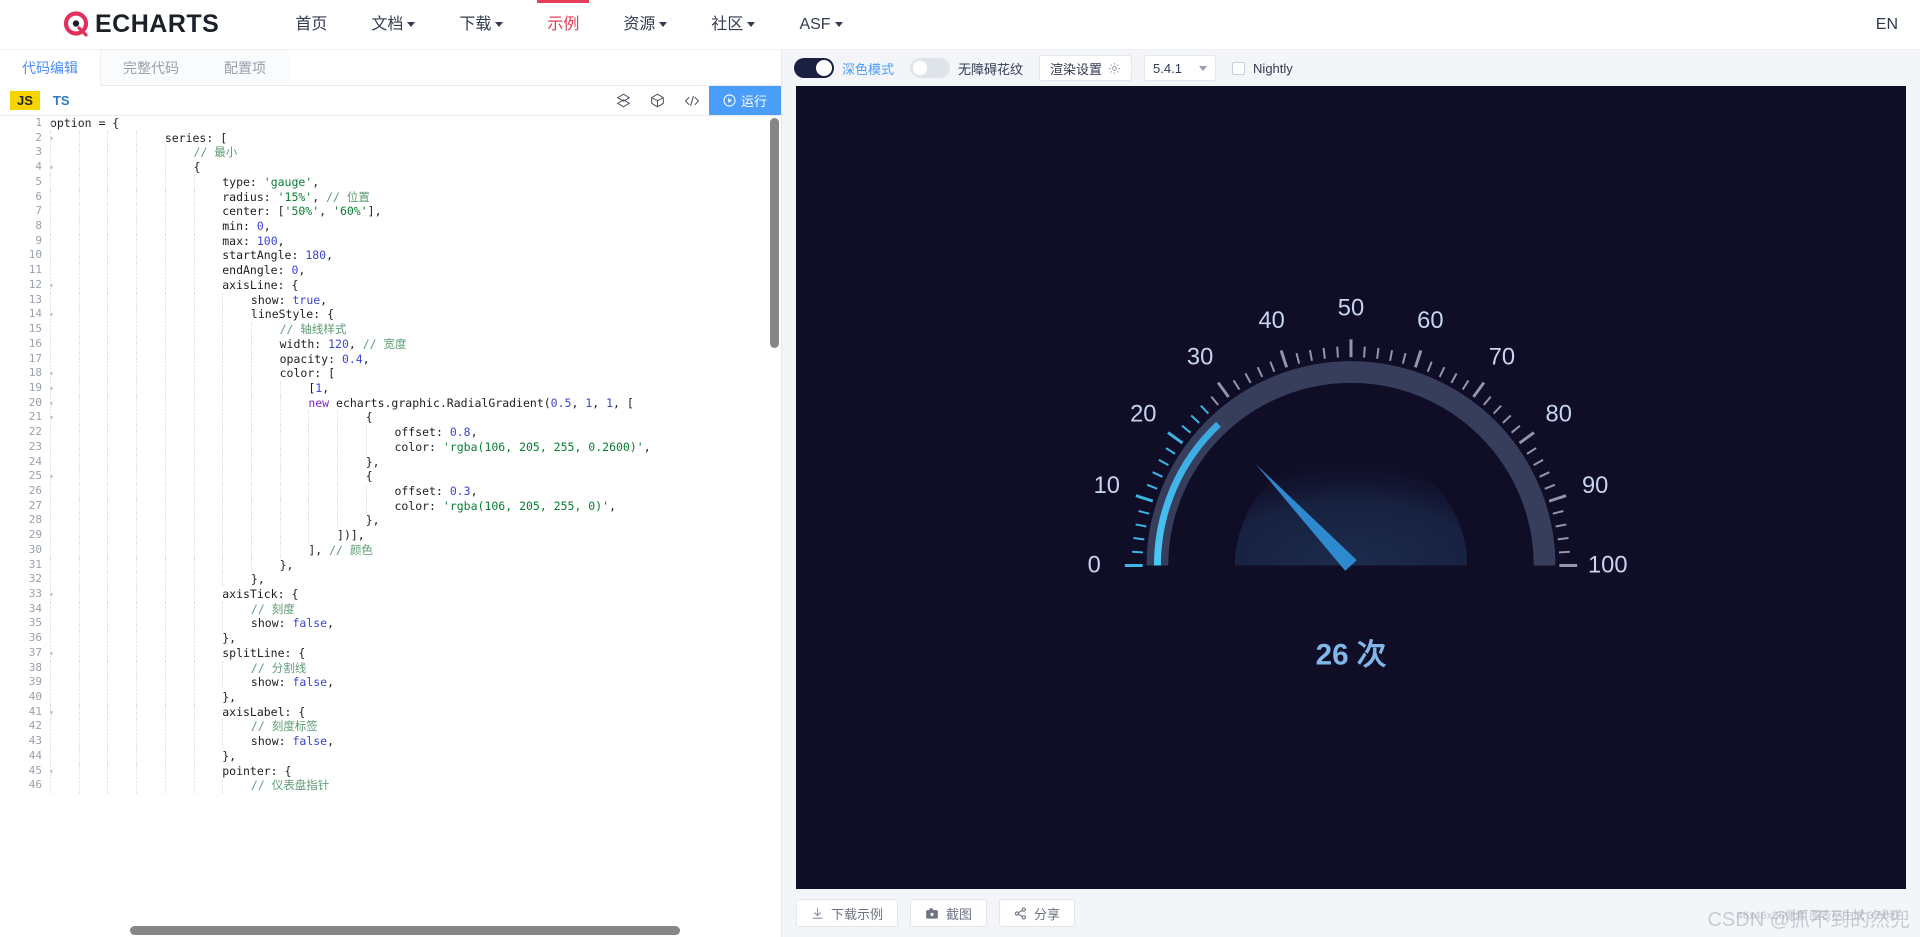 Image resolution: width=1920 pixels, height=937 pixels. Describe the element at coordinates (949, 913) in the screenshot. I see `screenshot-button: 截图` at that location.